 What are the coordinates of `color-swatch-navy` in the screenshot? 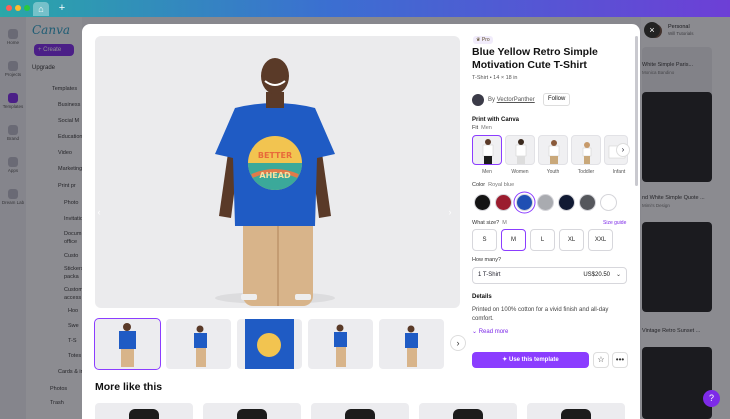 It's located at (566, 202).